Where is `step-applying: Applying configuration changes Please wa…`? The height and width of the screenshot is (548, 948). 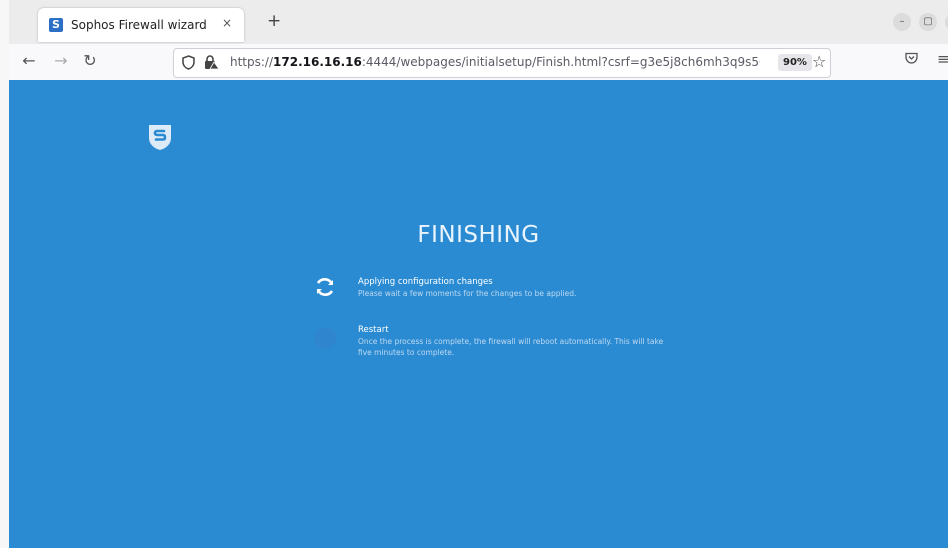 step-applying: Applying configuration changes Please wa… is located at coordinates (538, 288).